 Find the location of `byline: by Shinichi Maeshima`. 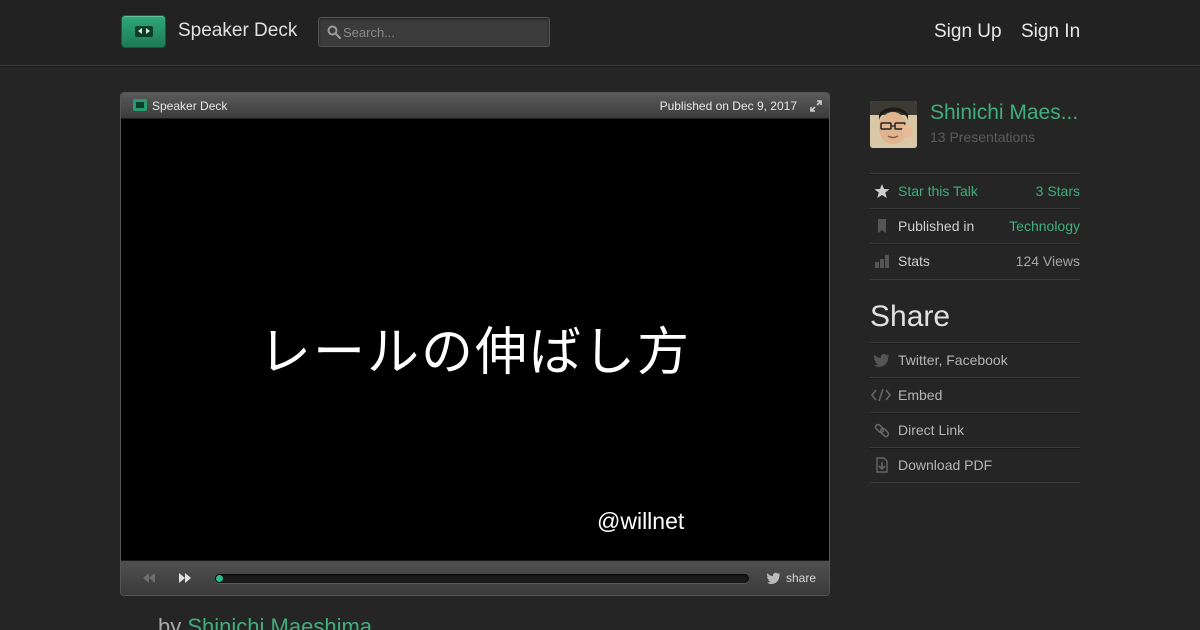

byline: by Shinichi Maeshima is located at coordinates (265, 622).